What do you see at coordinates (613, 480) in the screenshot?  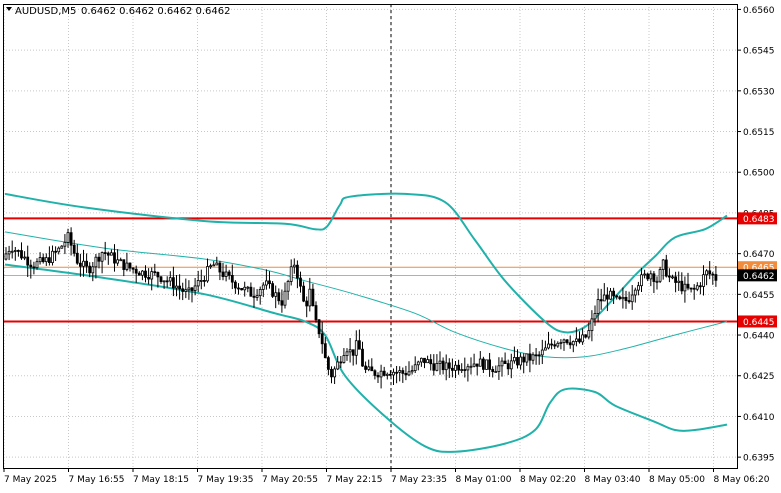 I see `x-tick-label: 8 May 03:40` at bounding box center [613, 480].